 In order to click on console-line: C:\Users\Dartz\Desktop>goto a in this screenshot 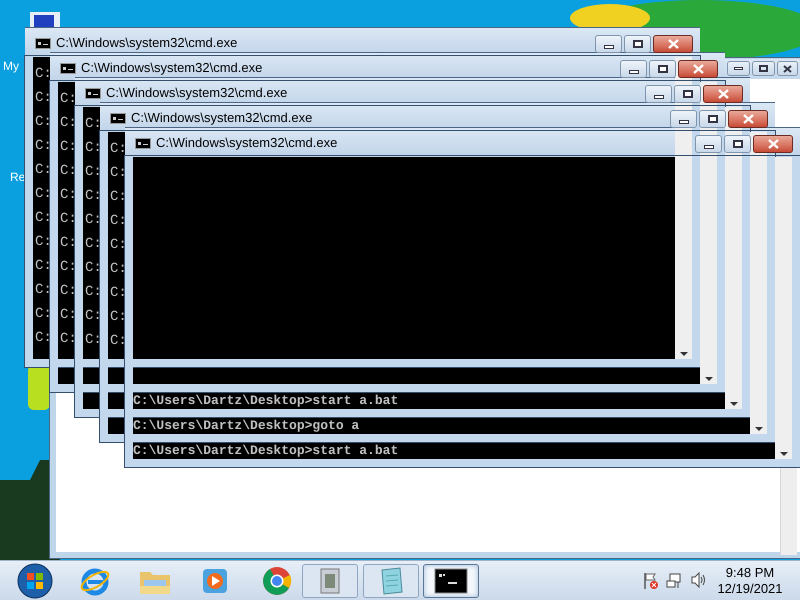, I will do `click(246, 426)`.